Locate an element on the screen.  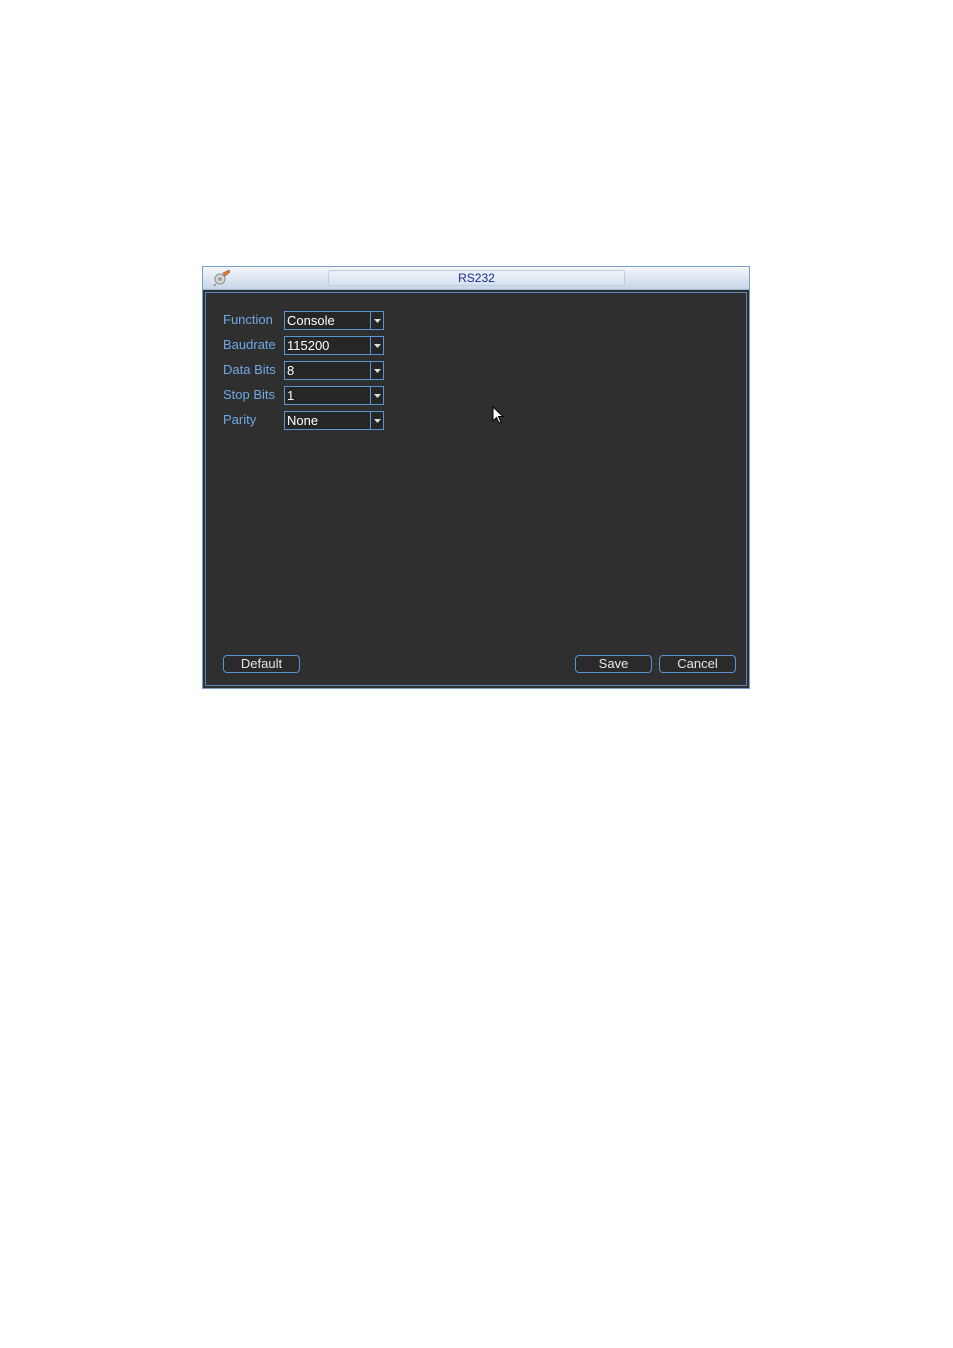
data-bits-select: 8 is located at coordinates (334, 370).